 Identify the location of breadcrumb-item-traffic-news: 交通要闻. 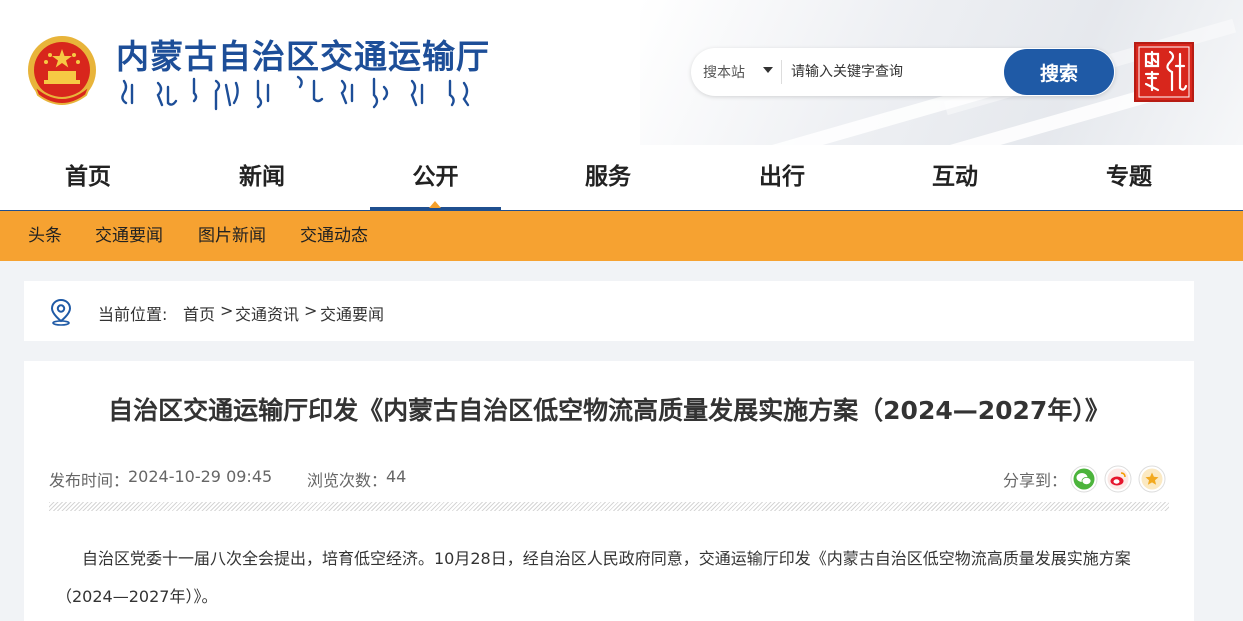
(352, 313).